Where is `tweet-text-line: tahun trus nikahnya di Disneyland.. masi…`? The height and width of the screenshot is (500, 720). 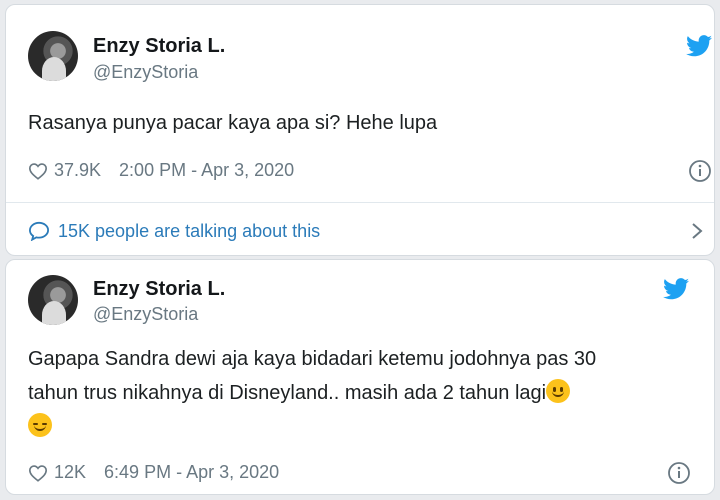
tweet-text-line: tahun trus nikahnya di Disneyland.. masi… is located at coordinates (287, 393).